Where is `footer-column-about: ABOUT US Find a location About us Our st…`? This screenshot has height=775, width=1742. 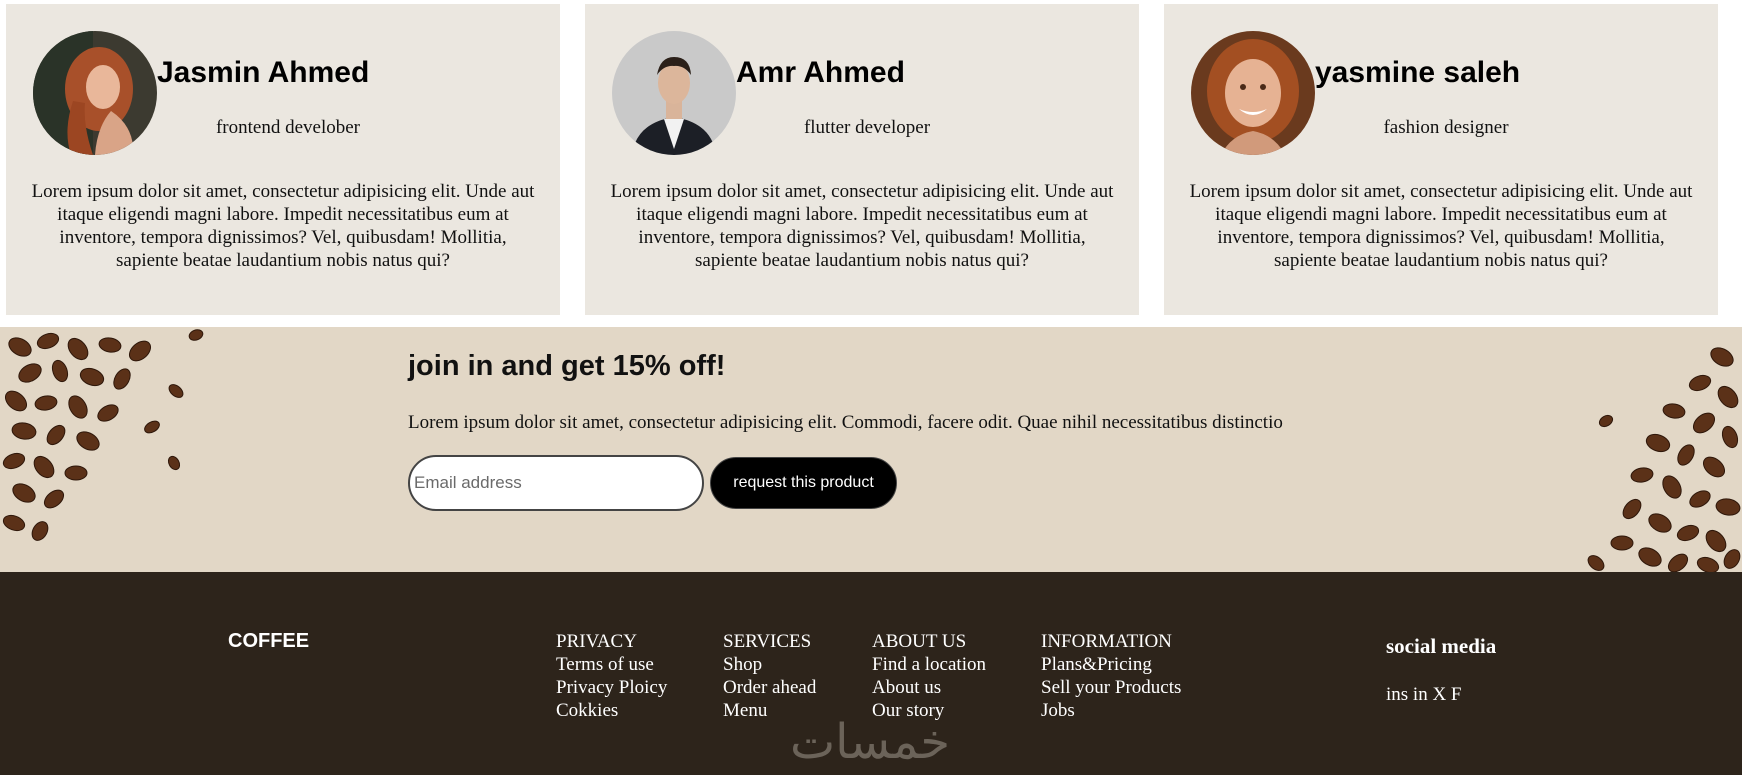 footer-column-about: ABOUT US Find a location About us Our st… is located at coordinates (929, 676).